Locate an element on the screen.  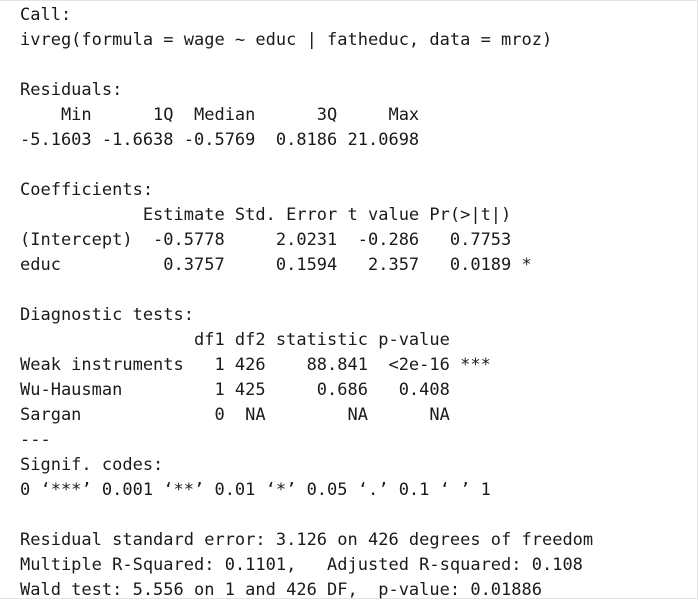
residuals-header: Min 1Q Median 3Q Max is located at coordinates (220, 115).